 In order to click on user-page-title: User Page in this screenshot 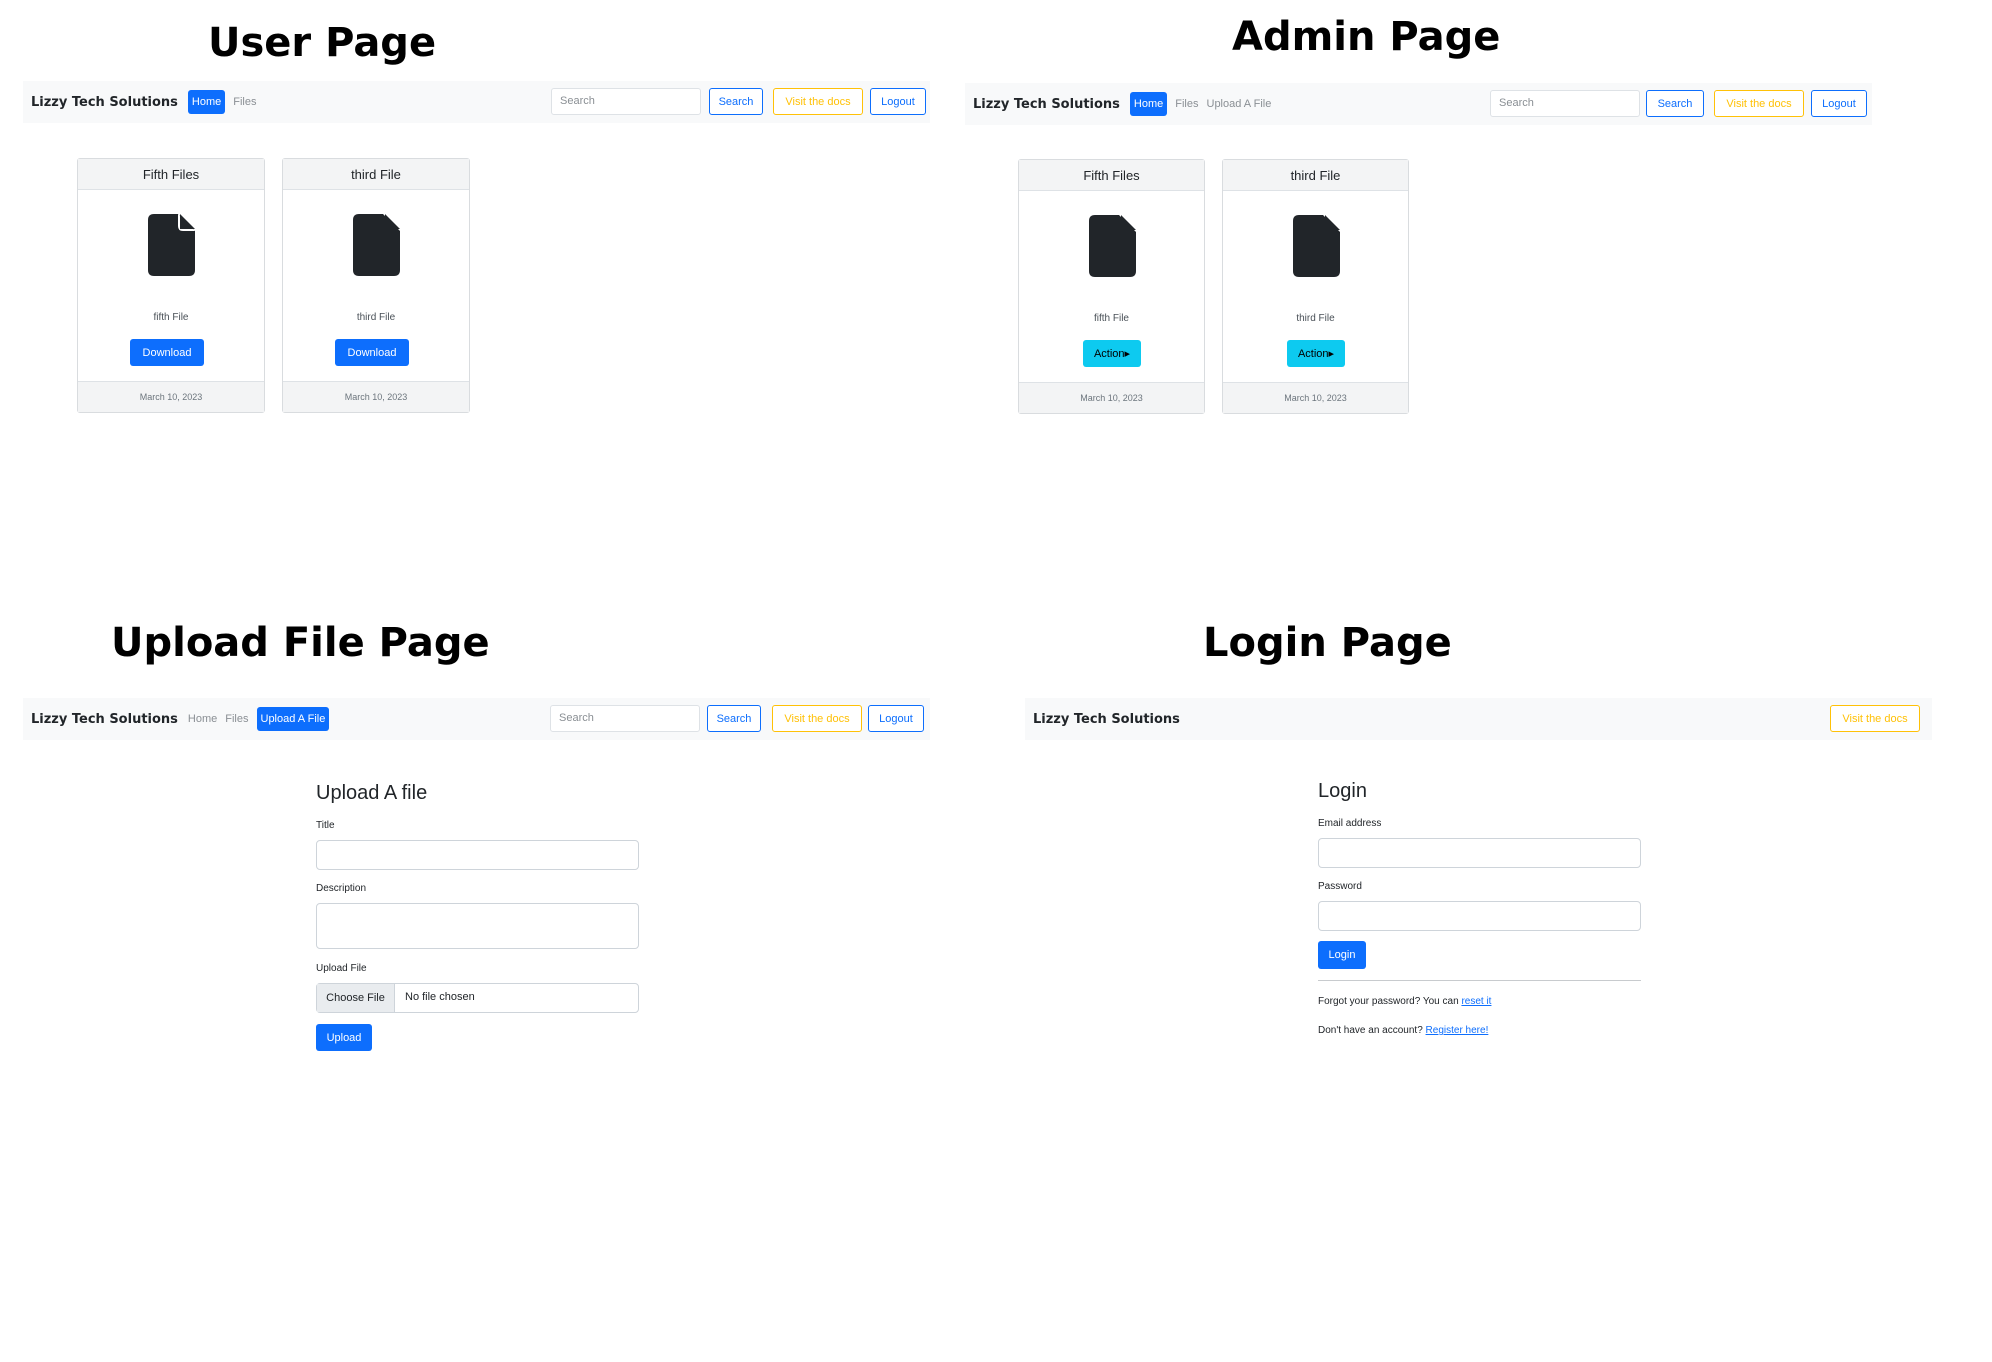, I will do `click(322, 43)`.